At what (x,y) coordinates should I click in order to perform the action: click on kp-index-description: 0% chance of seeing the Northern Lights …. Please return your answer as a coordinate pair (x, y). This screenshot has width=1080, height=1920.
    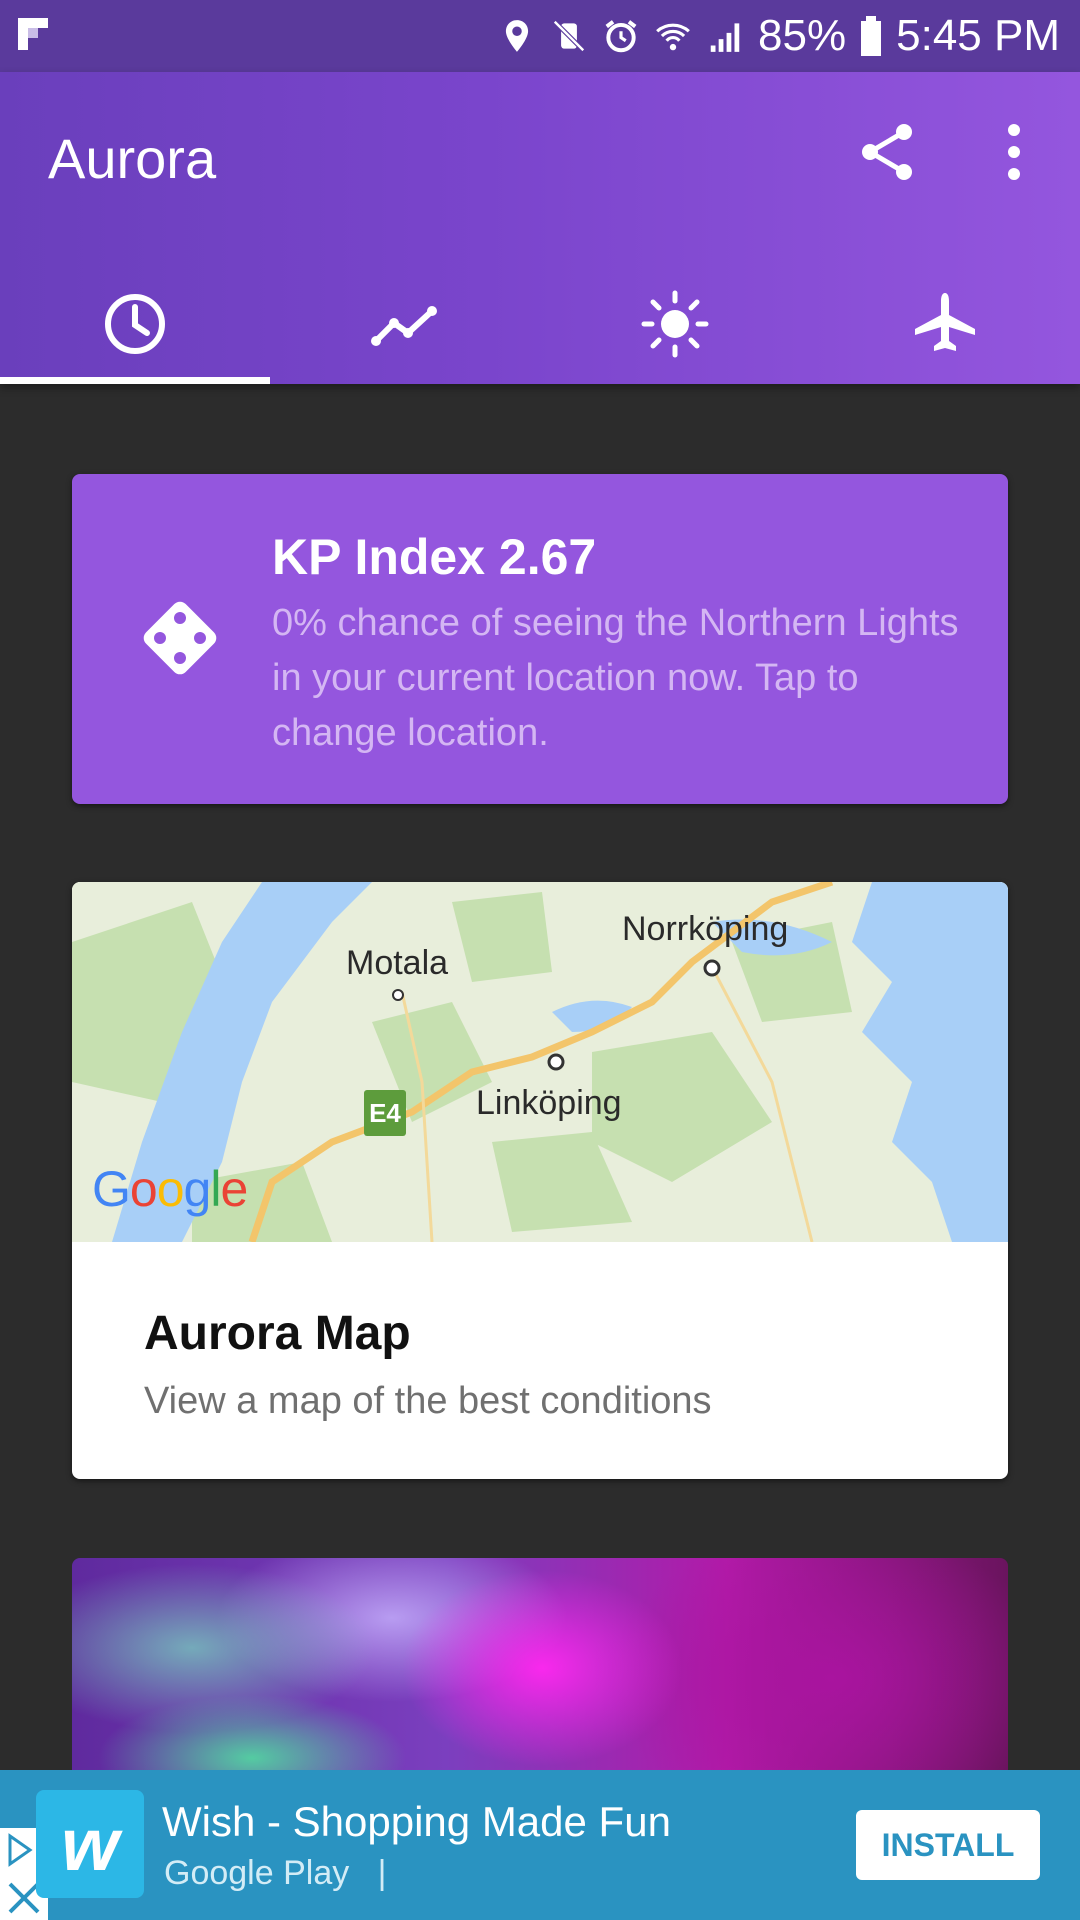
    Looking at the image, I should click on (615, 678).